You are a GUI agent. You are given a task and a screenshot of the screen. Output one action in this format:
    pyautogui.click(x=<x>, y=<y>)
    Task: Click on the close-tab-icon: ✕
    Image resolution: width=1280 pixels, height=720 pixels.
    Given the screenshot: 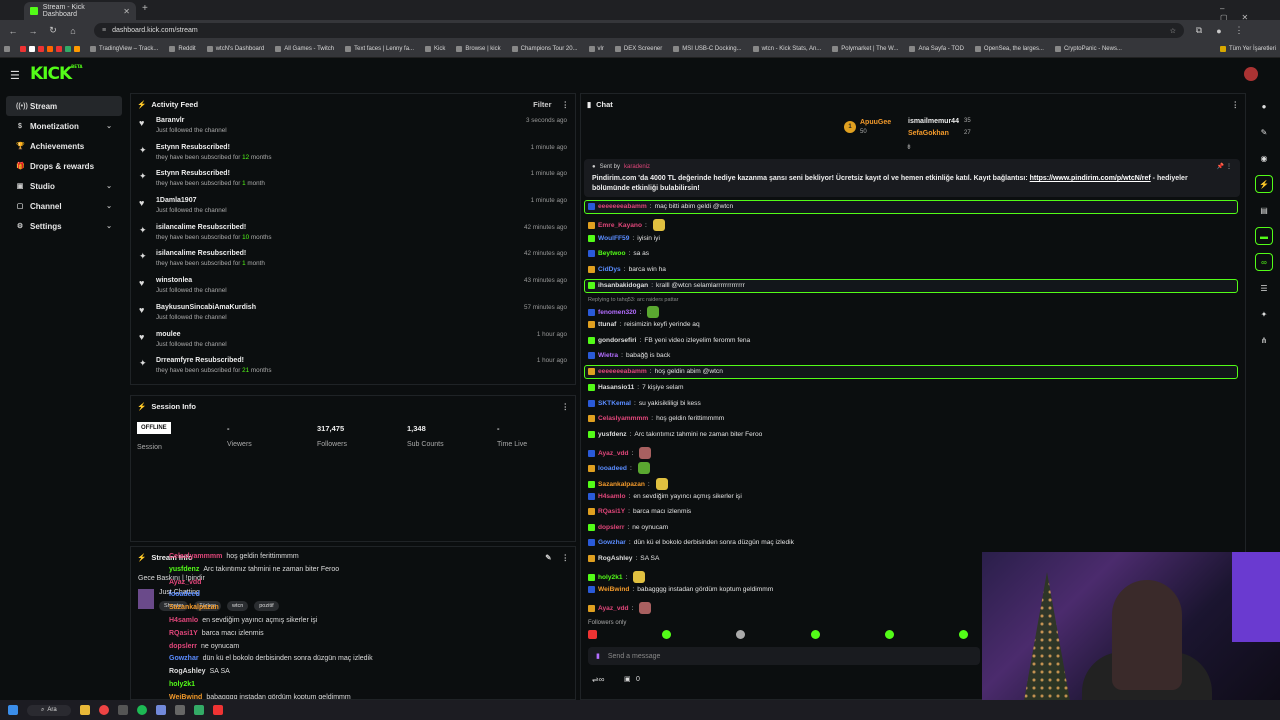 What is the action you would take?
    pyautogui.click(x=126, y=11)
    